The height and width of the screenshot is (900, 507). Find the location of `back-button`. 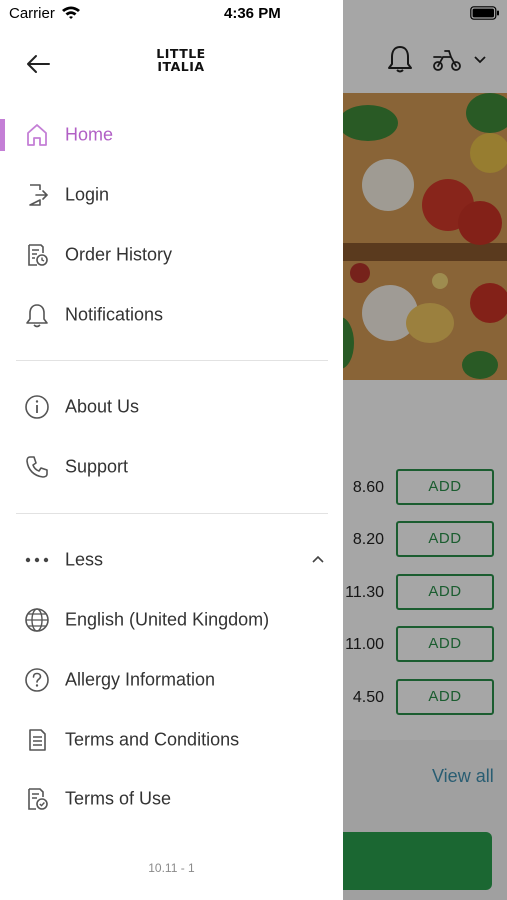

back-button is located at coordinates (38, 64).